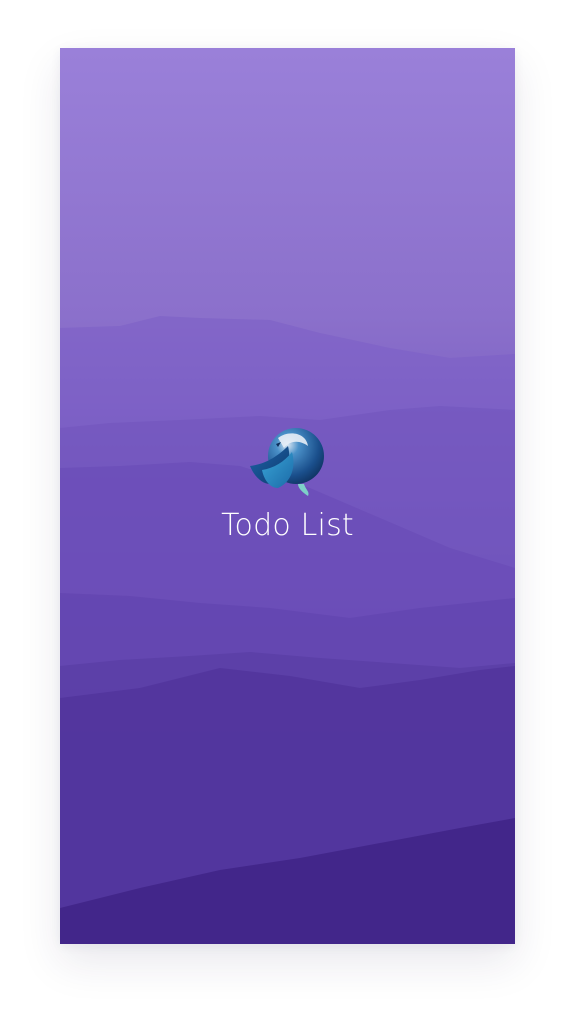 The width and height of the screenshot is (575, 1016). Describe the element at coordinates (286, 462) in the screenshot. I see `bird-globe-icon` at that location.